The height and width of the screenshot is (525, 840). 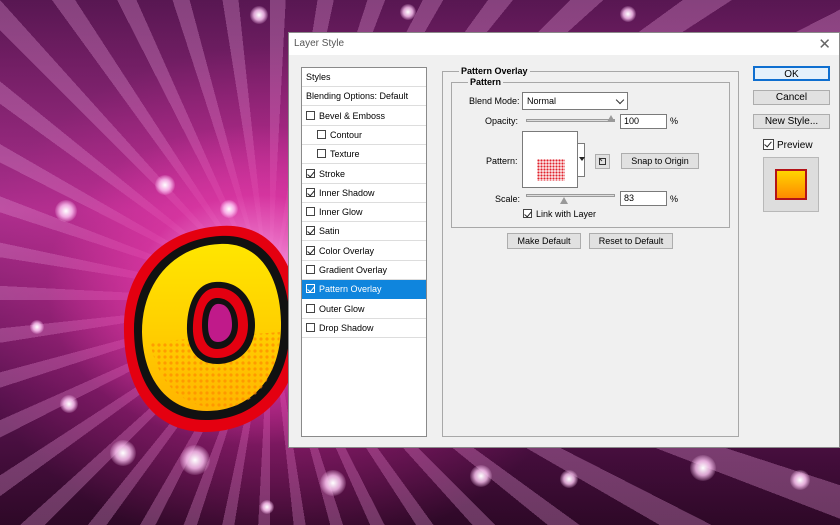 I want to click on style-item-texture: Texture, so click(x=364, y=155).